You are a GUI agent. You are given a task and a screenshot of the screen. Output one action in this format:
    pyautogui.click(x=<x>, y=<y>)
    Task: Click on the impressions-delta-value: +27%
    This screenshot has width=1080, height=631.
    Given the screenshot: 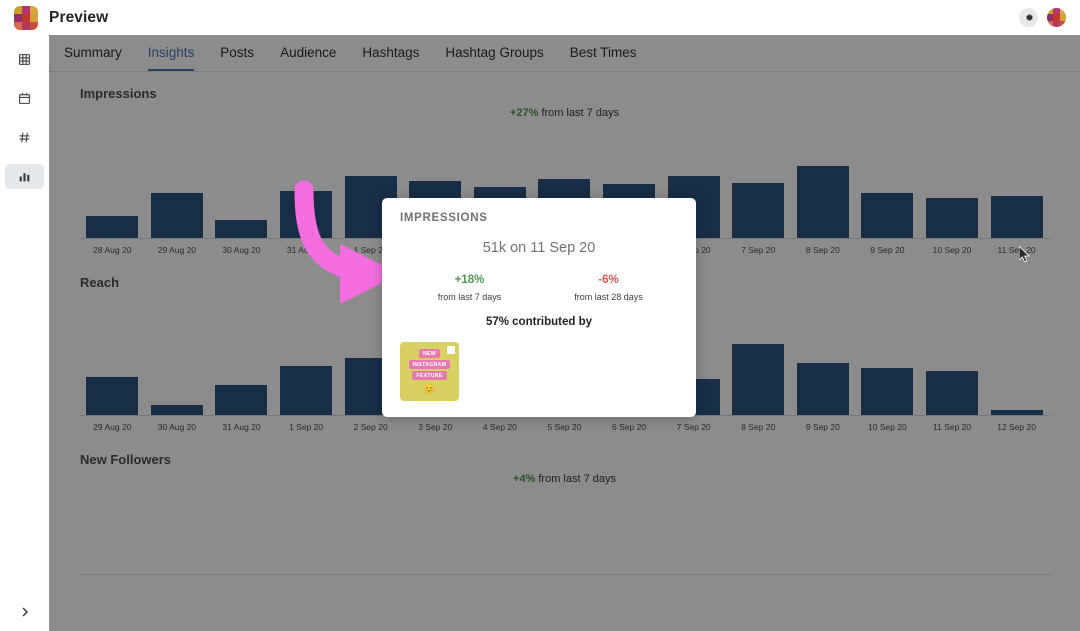 What is the action you would take?
    pyautogui.click(x=524, y=113)
    